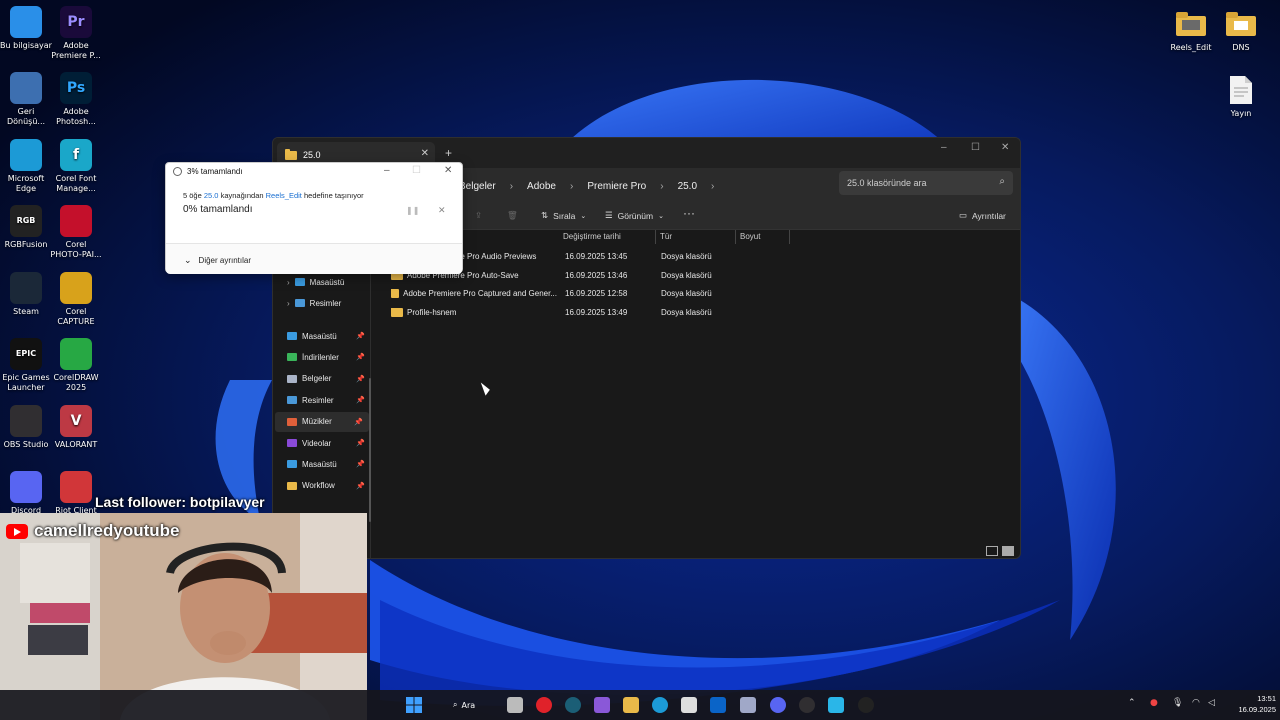 The image size is (1280, 720). I want to click on close-window-icon: ✕, so click(1005, 147).